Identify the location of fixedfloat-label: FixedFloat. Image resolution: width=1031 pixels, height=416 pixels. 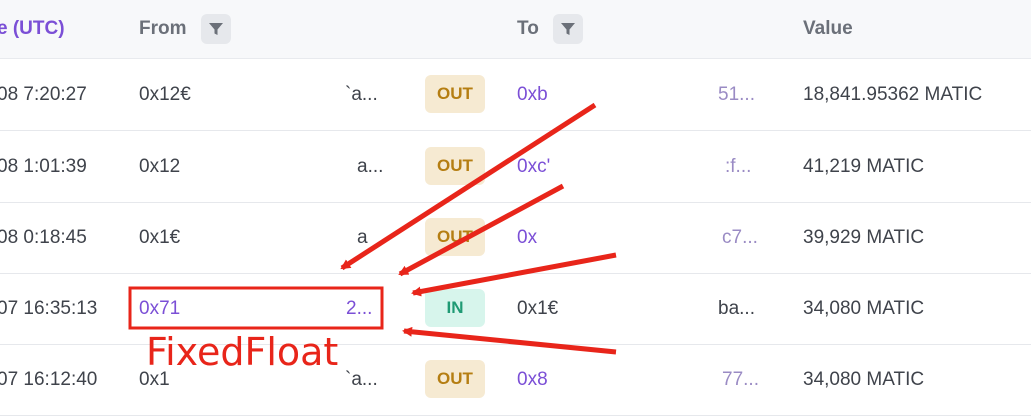
(242, 352).